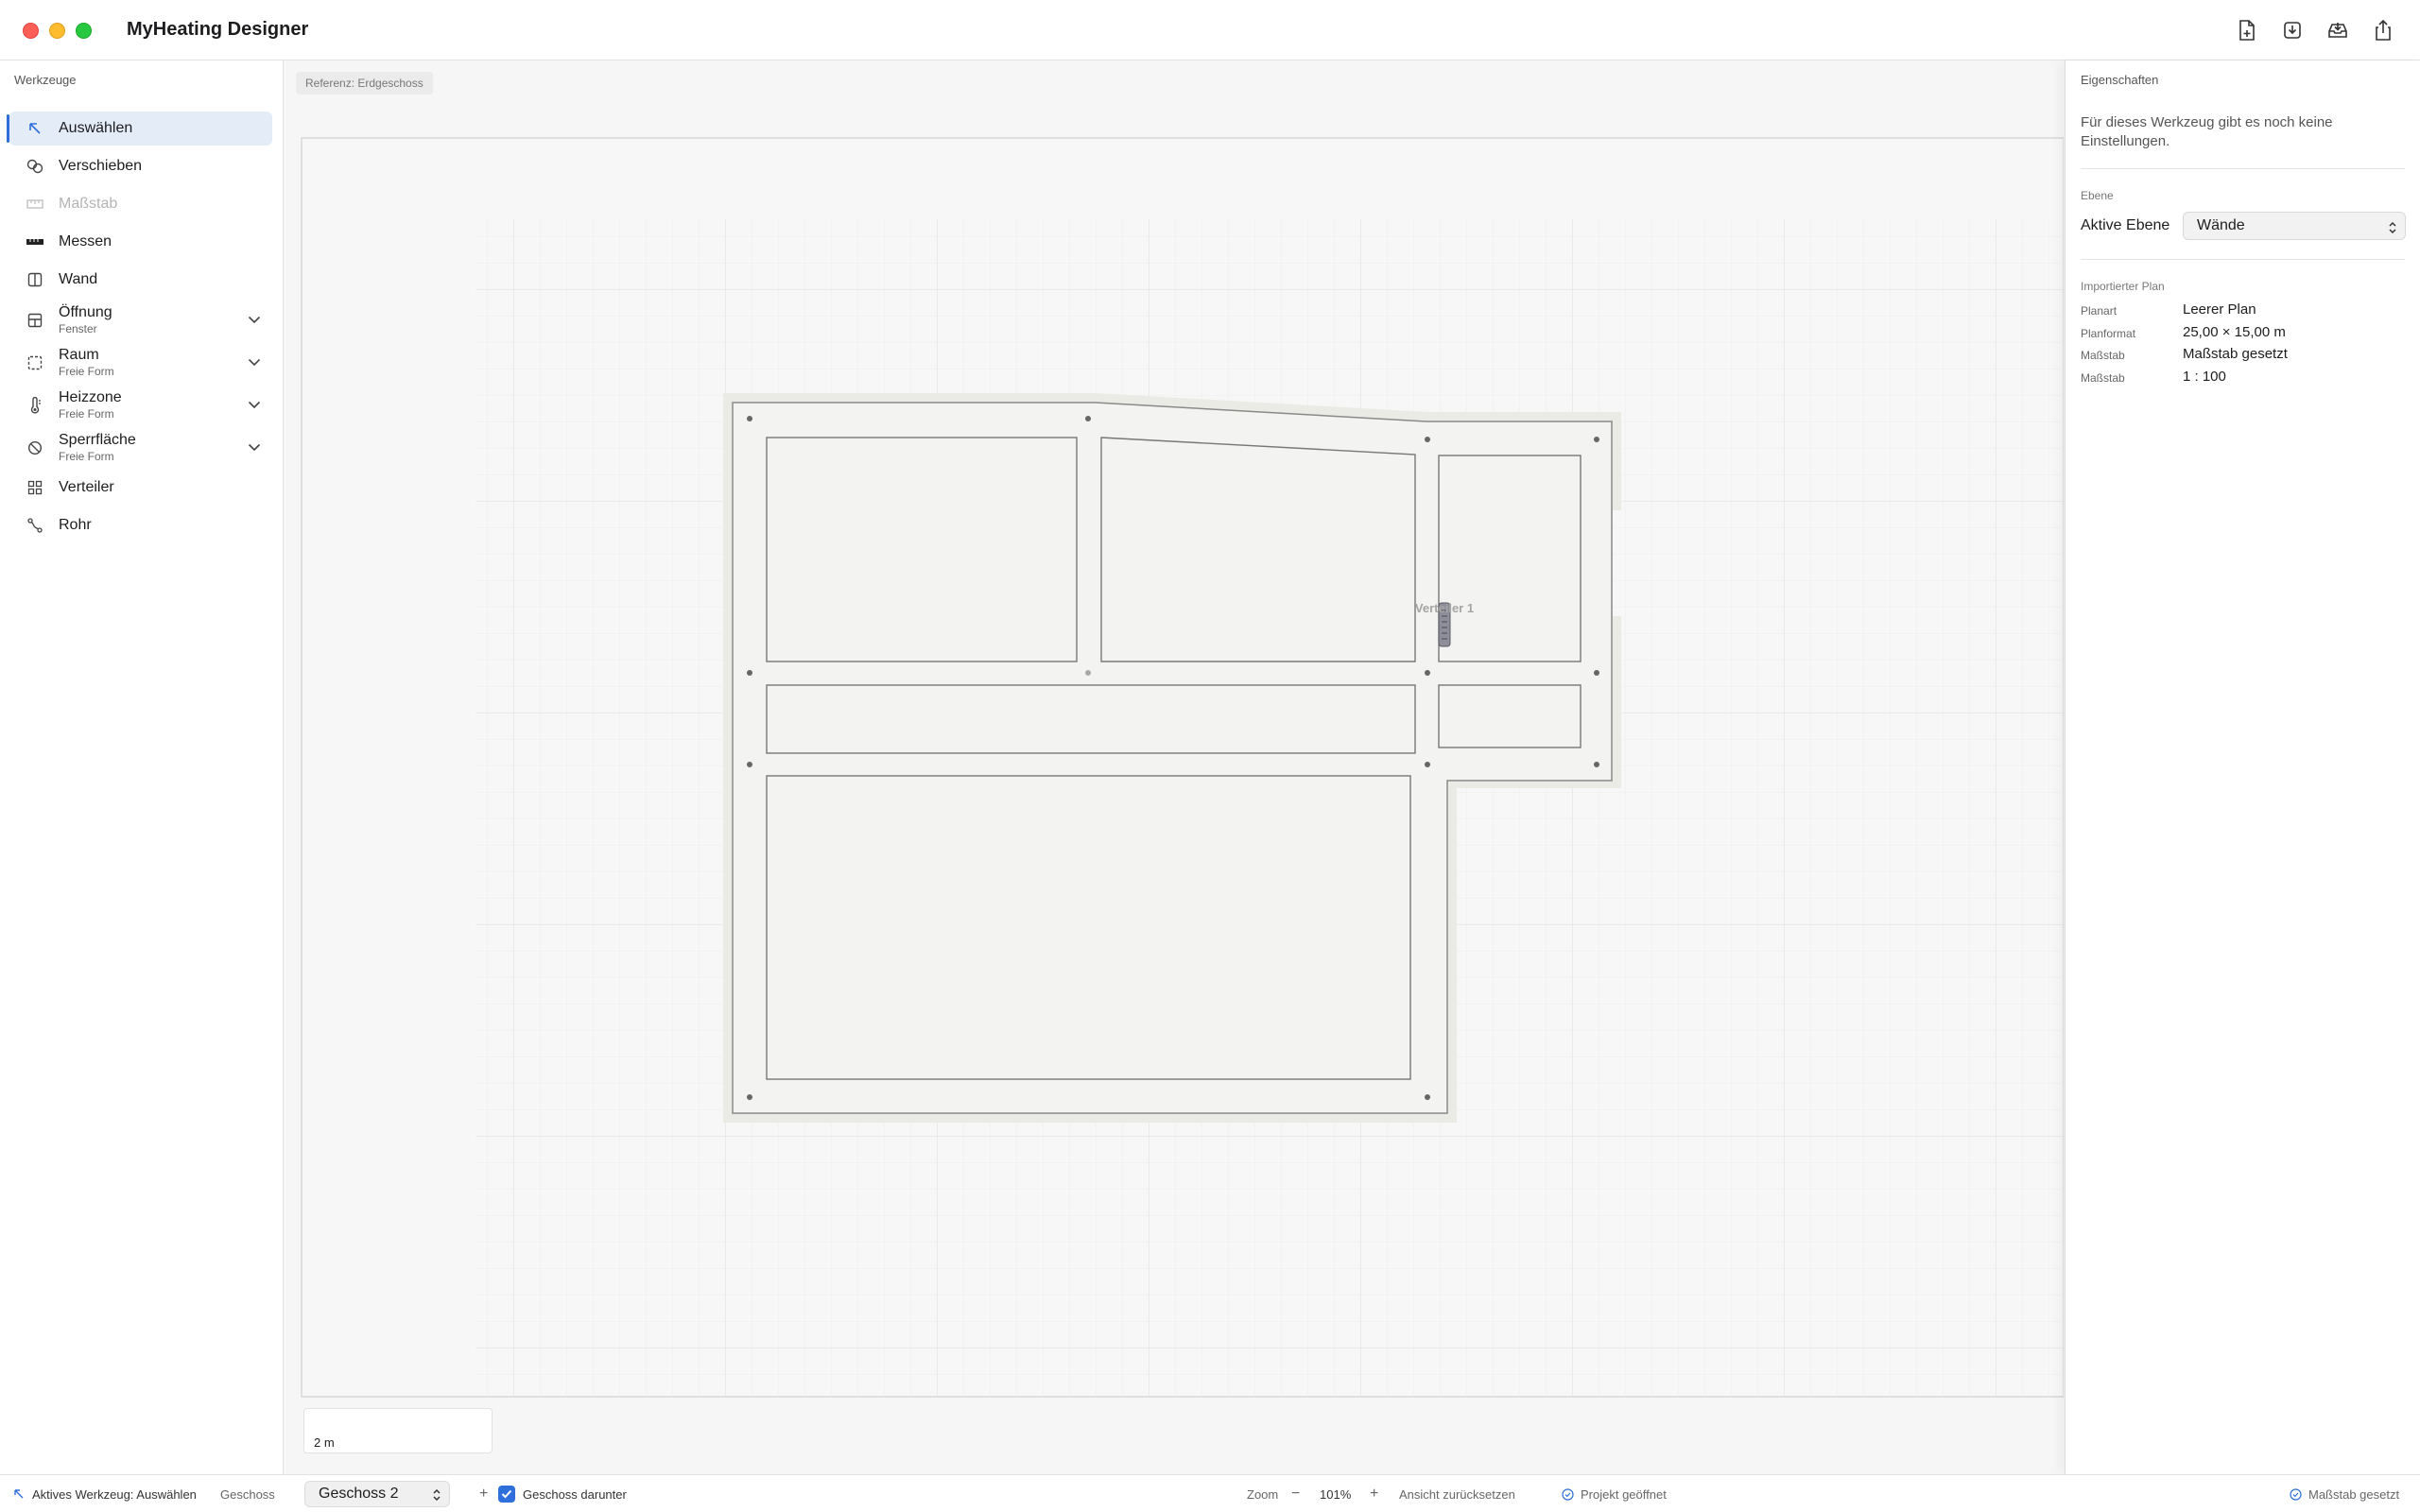 Image resolution: width=2420 pixels, height=1512 pixels. I want to click on tool-label: Öffnung, so click(85, 312).